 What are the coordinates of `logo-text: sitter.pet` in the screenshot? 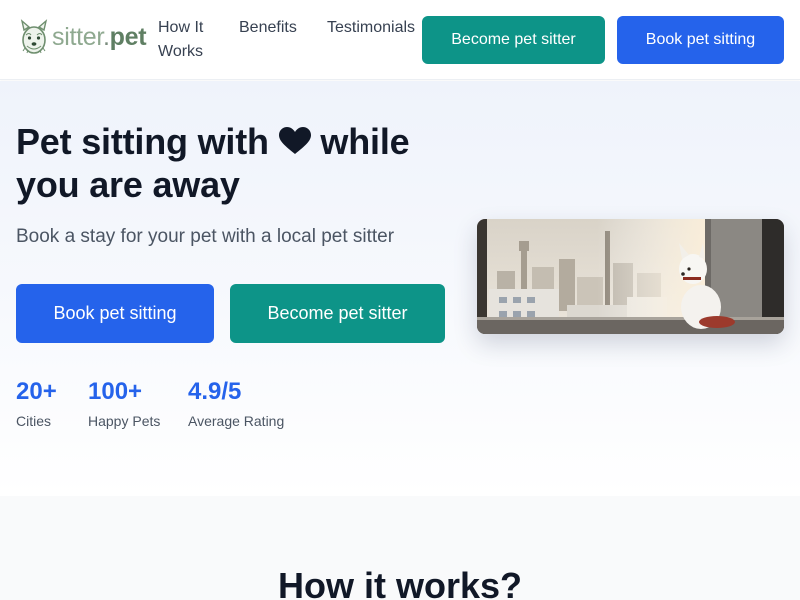 It's located at (99, 36).